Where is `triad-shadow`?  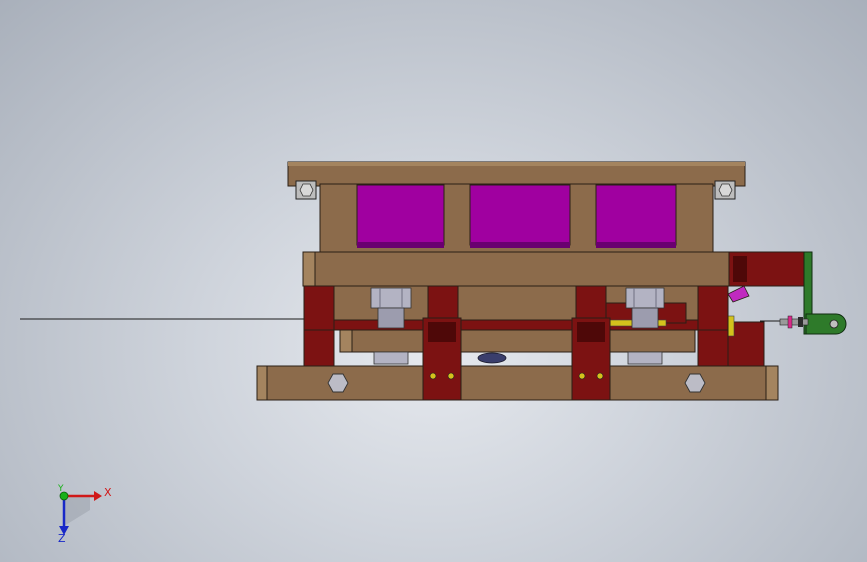
triad-shadow is located at coordinates (77, 511).